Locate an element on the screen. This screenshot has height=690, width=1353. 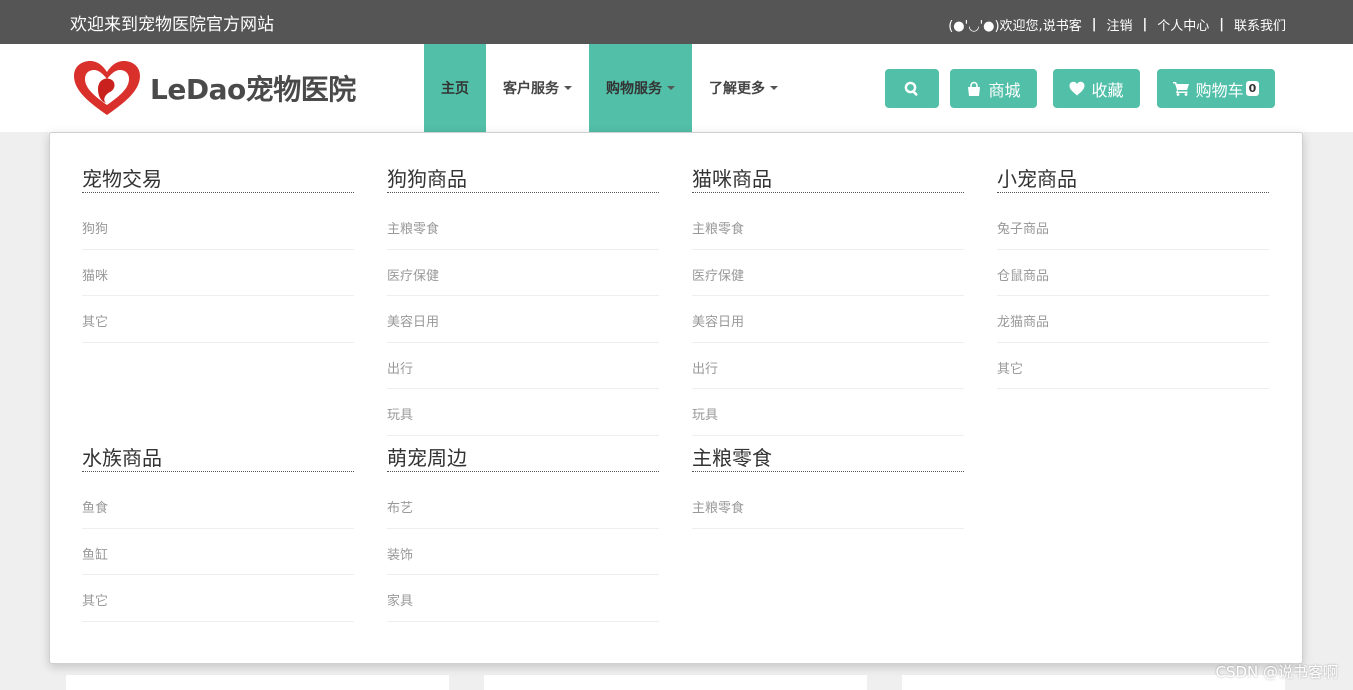
menu-column-cat-products: 猫咪商品 主粮零食 医疗保健 美容日用 出行 玩具 is located at coordinates (828, 284).